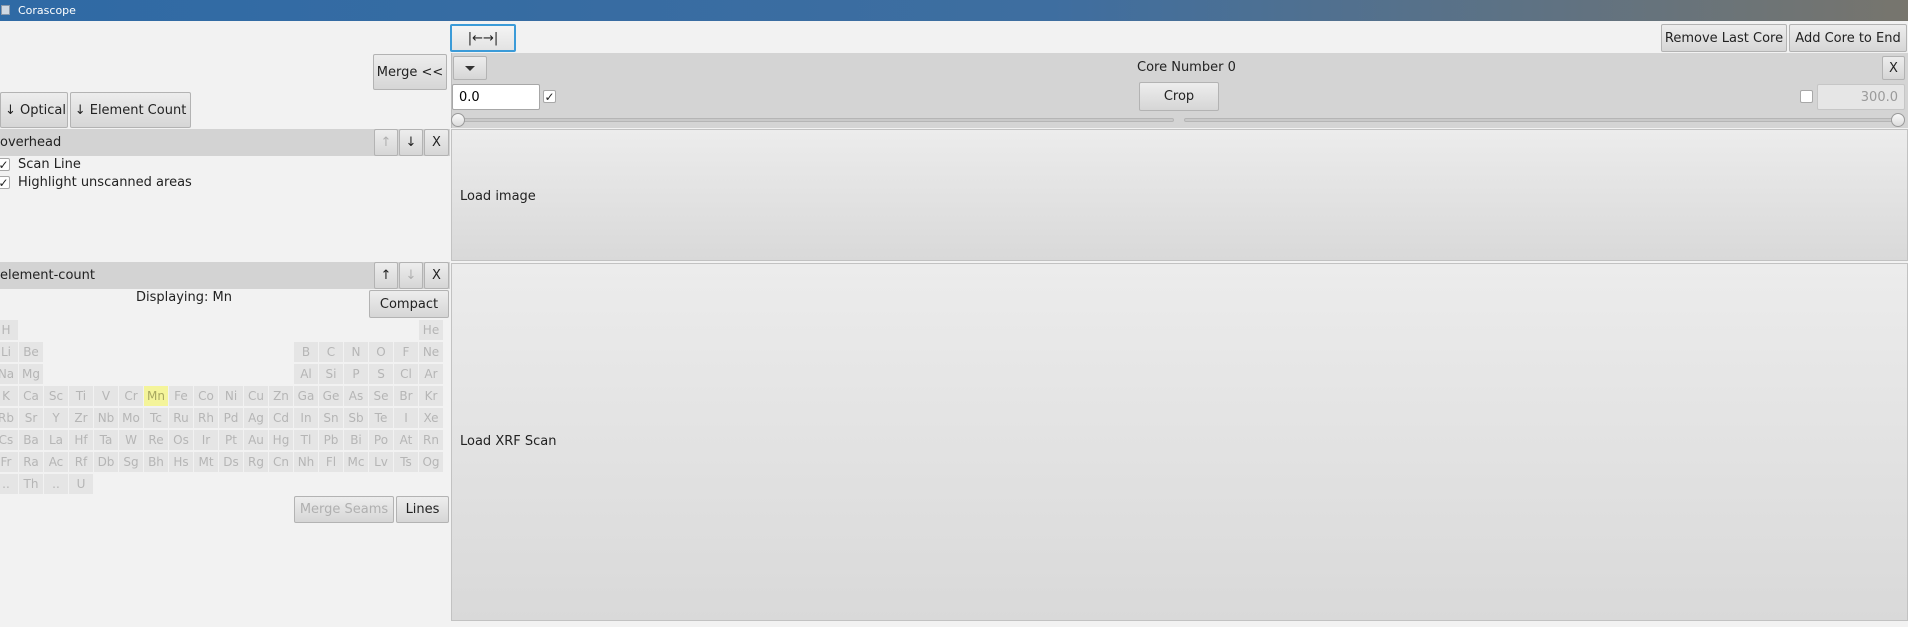 This screenshot has height=627, width=1908. What do you see at coordinates (131, 440) in the screenshot?
I see `element-w-cell: W` at bounding box center [131, 440].